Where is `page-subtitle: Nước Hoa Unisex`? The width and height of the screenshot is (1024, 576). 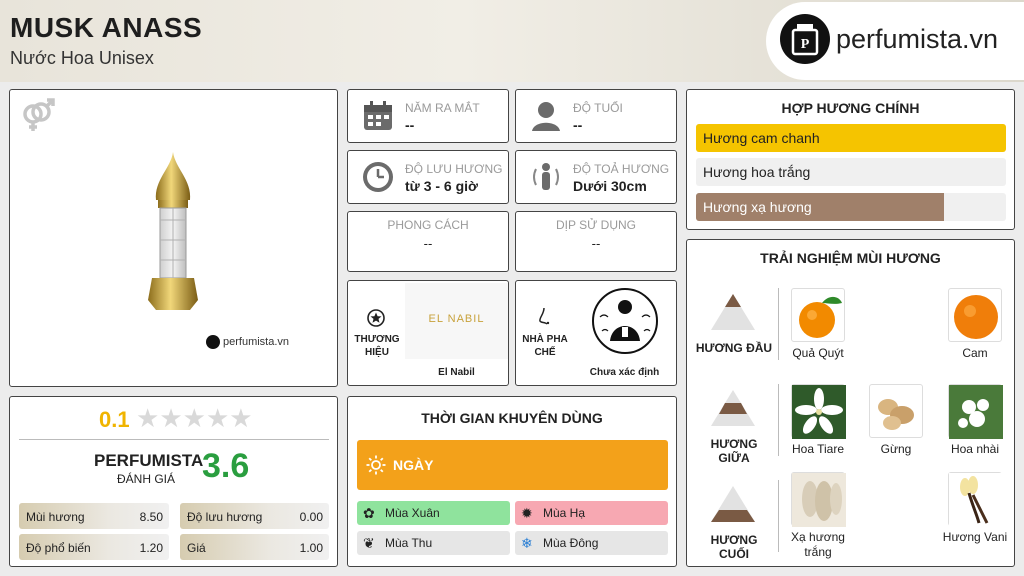 page-subtitle: Nước Hoa Unisex is located at coordinates (82, 58).